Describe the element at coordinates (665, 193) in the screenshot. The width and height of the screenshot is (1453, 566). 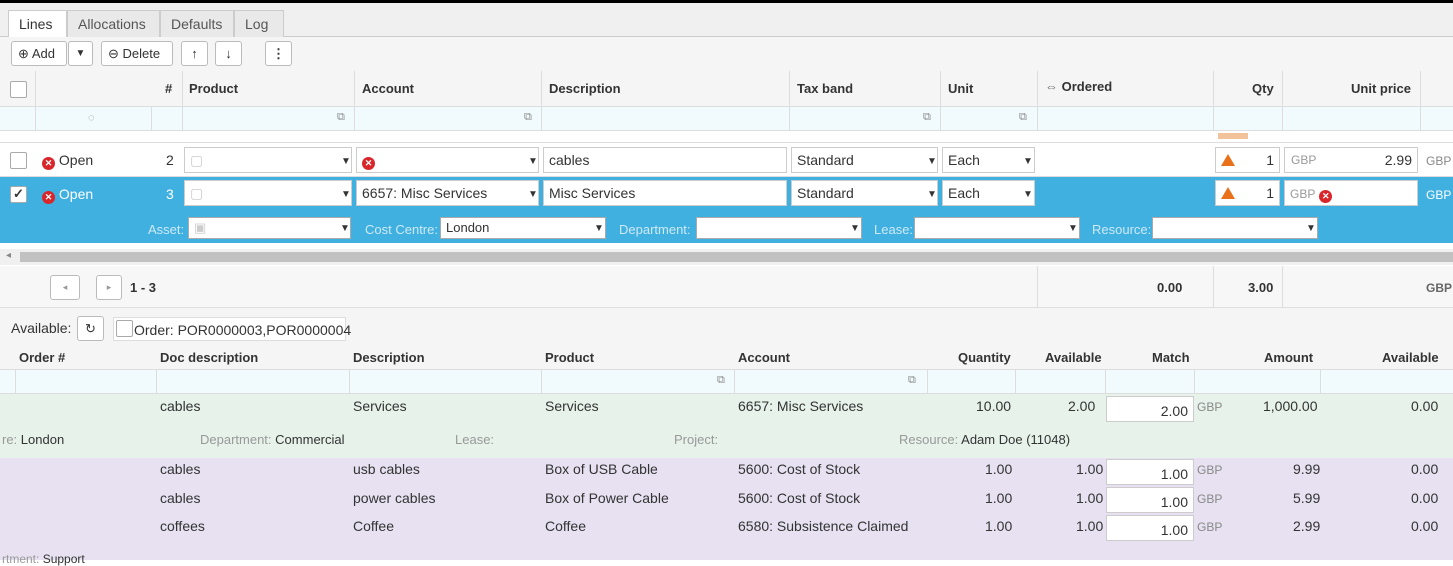
I see `description-input: Misc Services` at that location.